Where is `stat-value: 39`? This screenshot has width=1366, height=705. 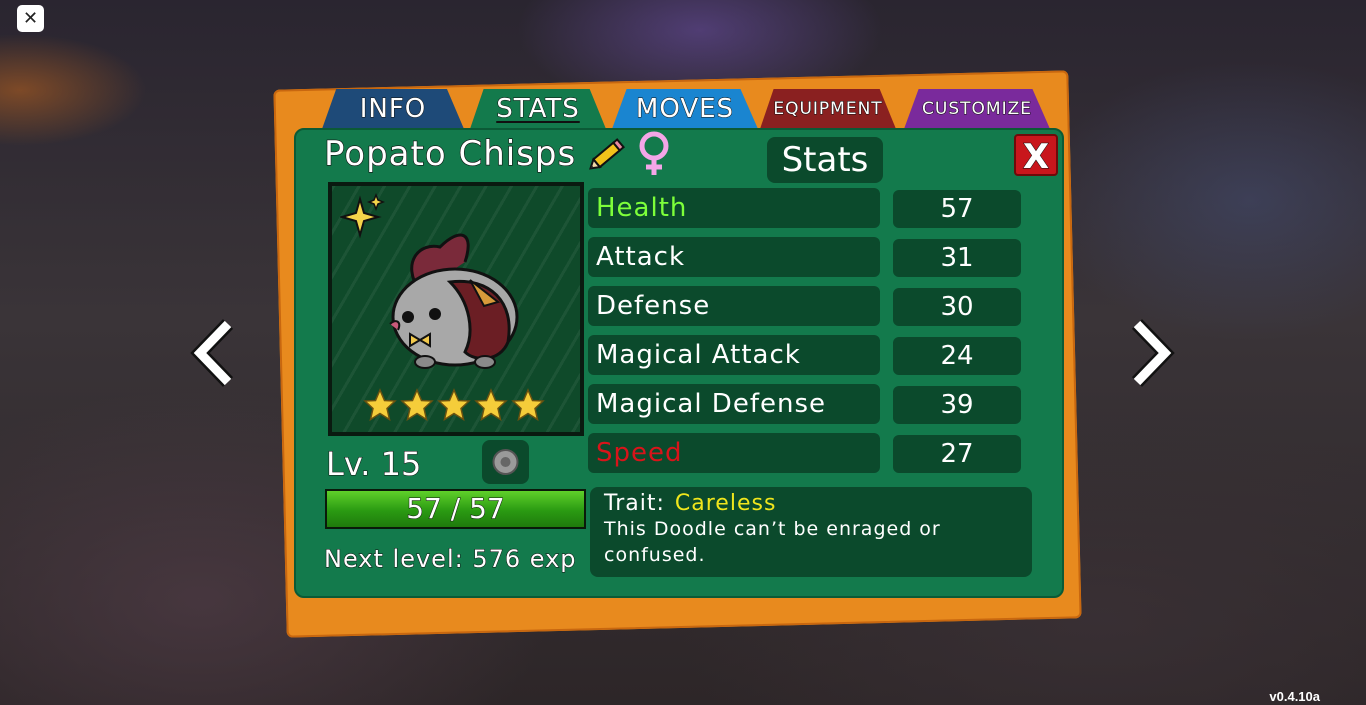 stat-value: 39 is located at coordinates (957, 405).